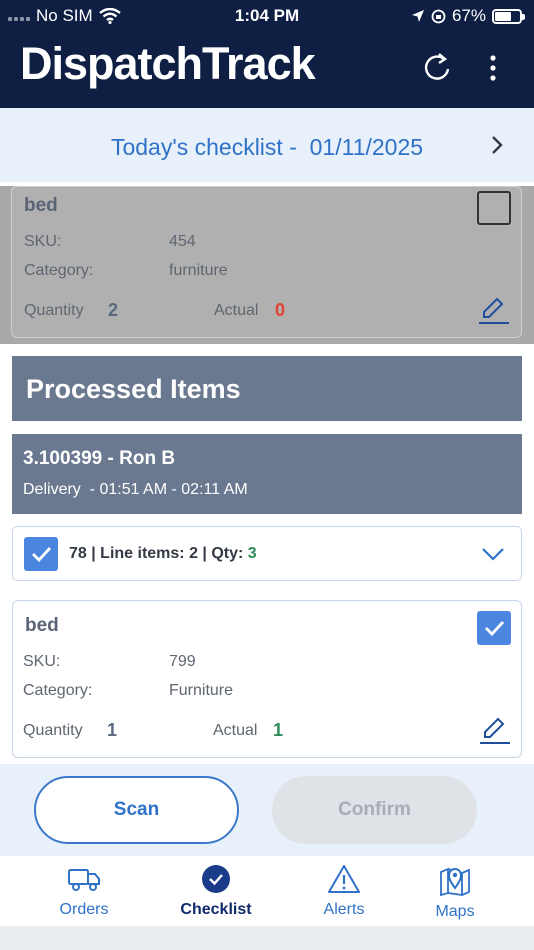 The image size is (534, 950). I want to click on processed-item-checkbox, so click(494, 628).